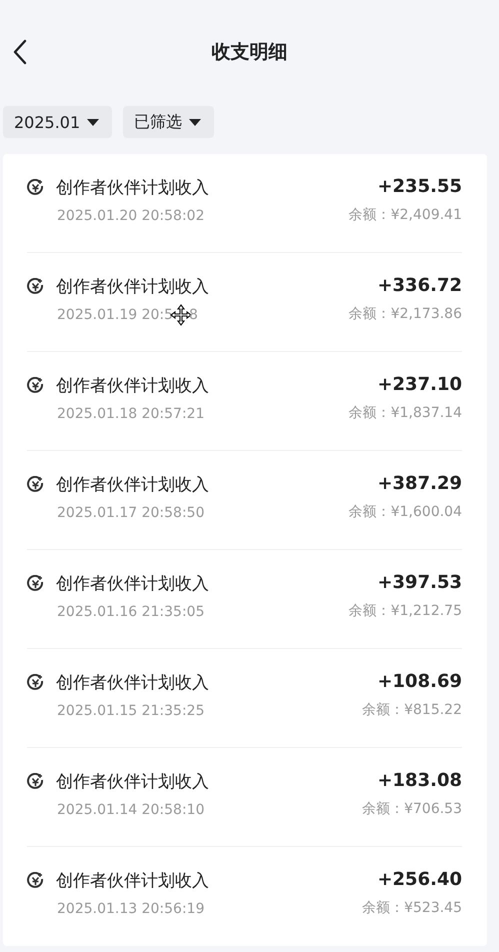 The image size is (499, 952). What do you see at coordinates (419, 285) in the screenshot?
I see `record-amount: +336.72` at bounding box center [419, 285].